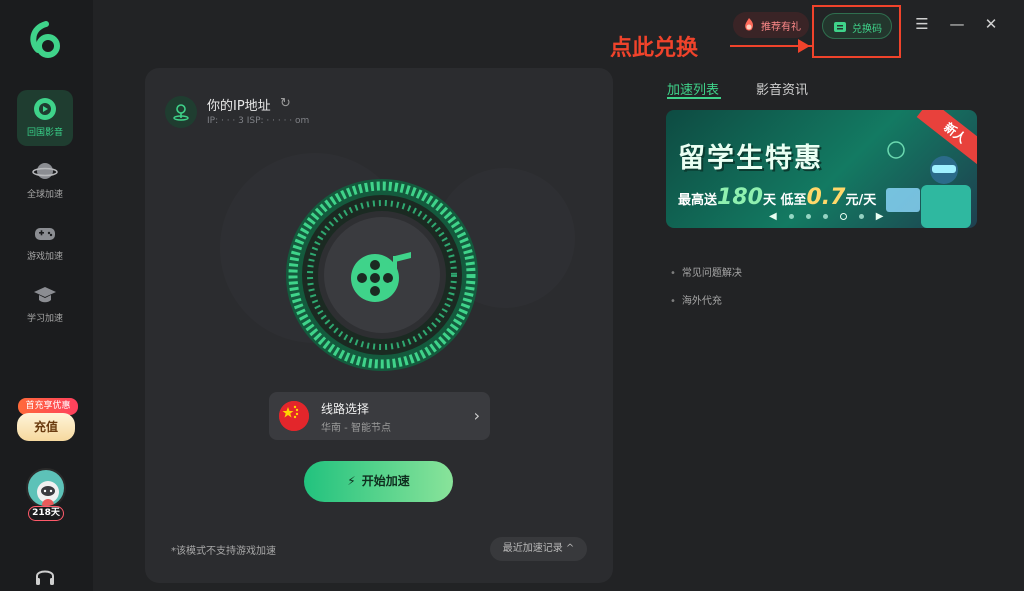 This screenshot has height=591, width=1024. I want to click on close-icon: ✕, so click(991, 24).